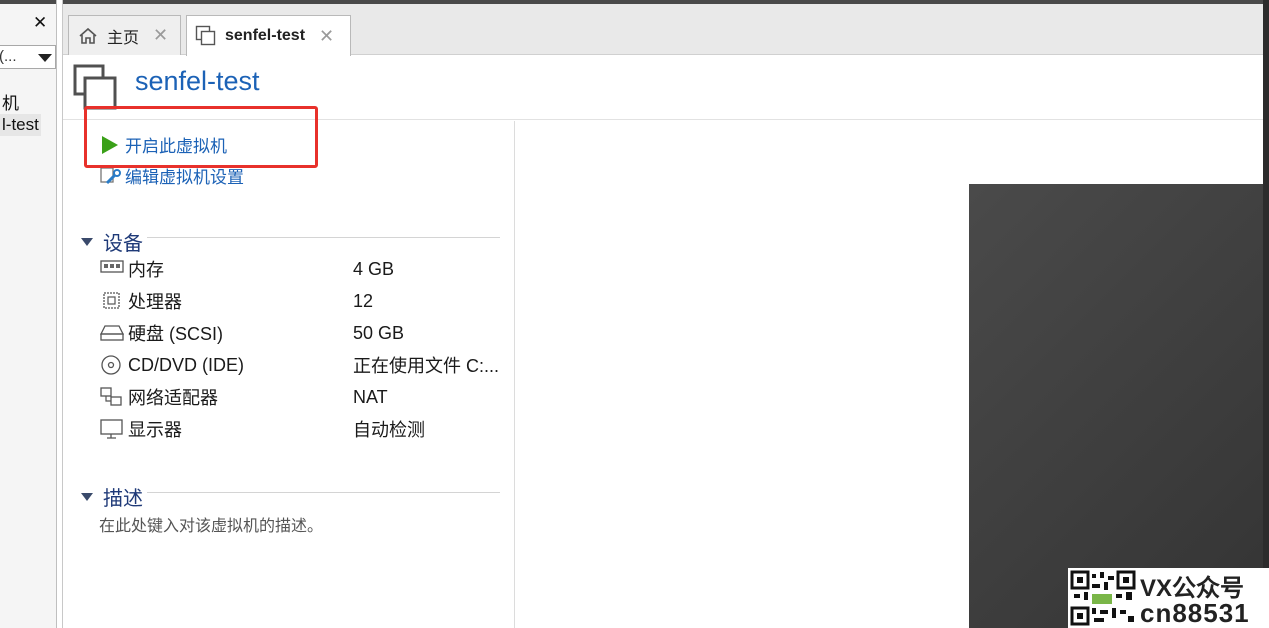  What do you see at coordinates (379, 332) in the screenshot?
I see `device-value: 50 GB` at bounding box center [379, 332].